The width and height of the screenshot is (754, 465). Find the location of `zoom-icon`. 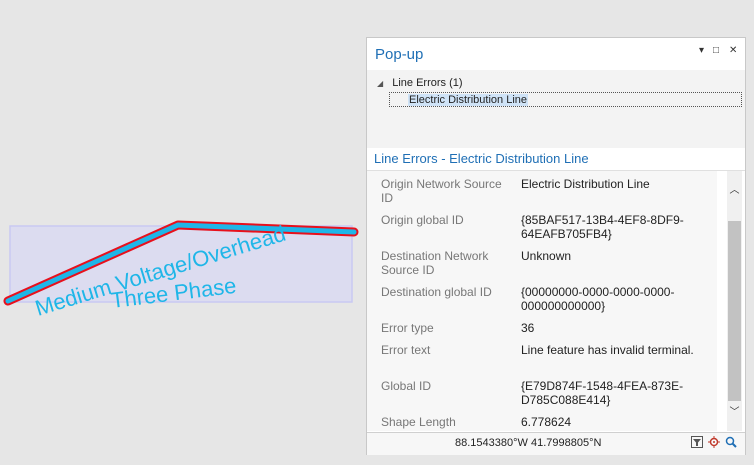

zoom-icon is located at coordinates (731, 444).